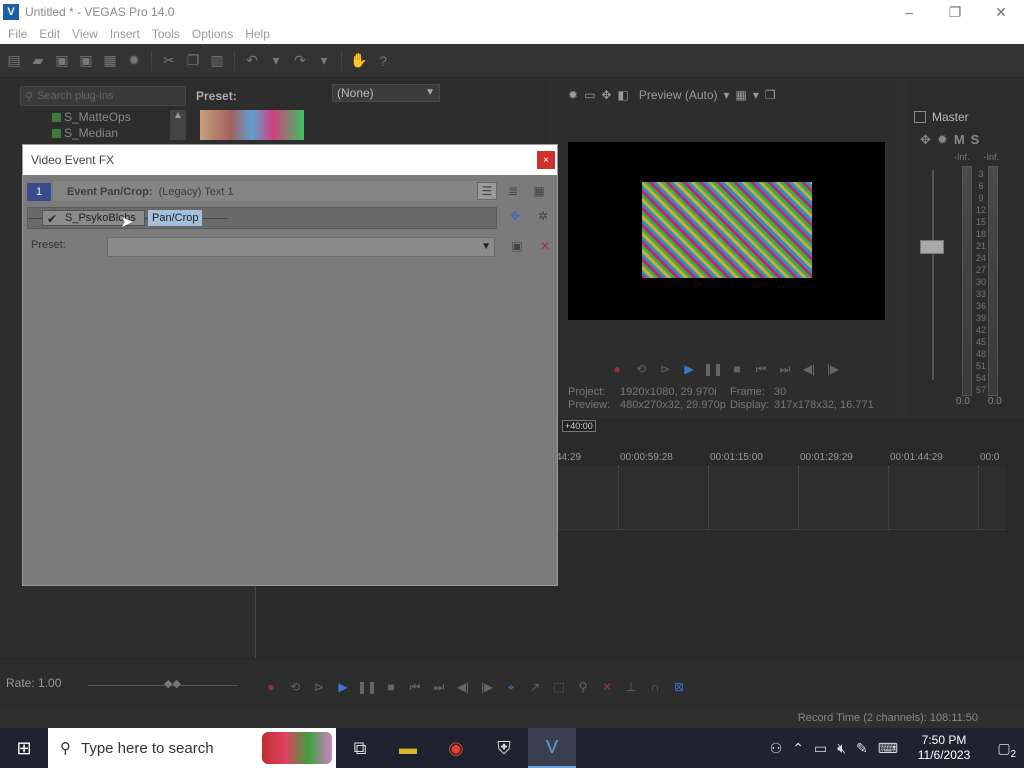 The width and height of the screenshot is (1024, 768). What do you see at coordinates (178, 125) in the screenshot?
I see `plugin-list-scrollbar: ▲` at bounding box center [178, 125].